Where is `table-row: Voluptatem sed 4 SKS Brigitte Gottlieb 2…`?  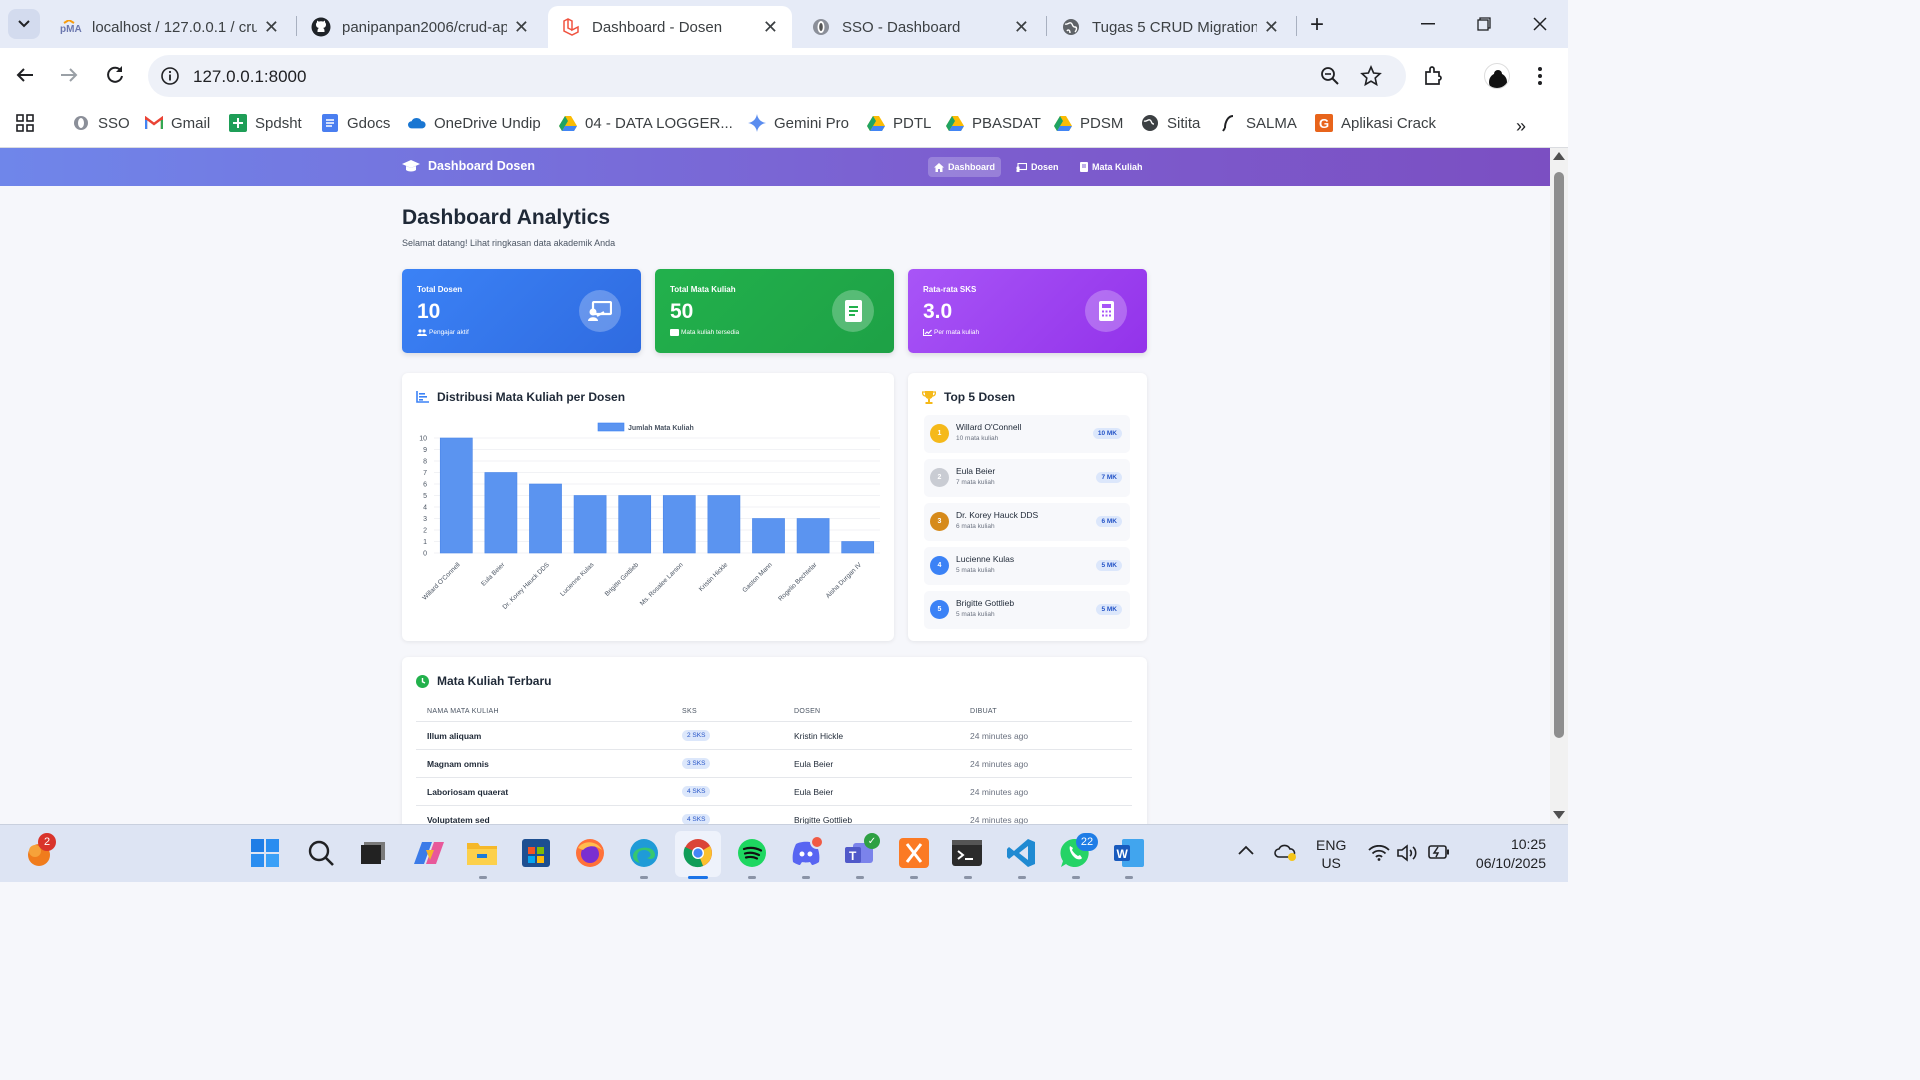
table-row: Voluptatem sed 4 SKS Brigitte Gottlieb 2… is located at coordinates (774, 814).